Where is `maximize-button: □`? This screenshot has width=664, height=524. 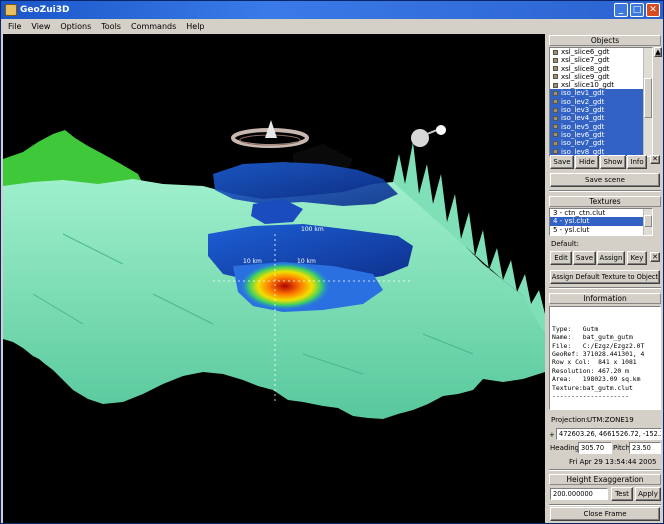 maximize-button: □ is located at coordinates (637, 10).